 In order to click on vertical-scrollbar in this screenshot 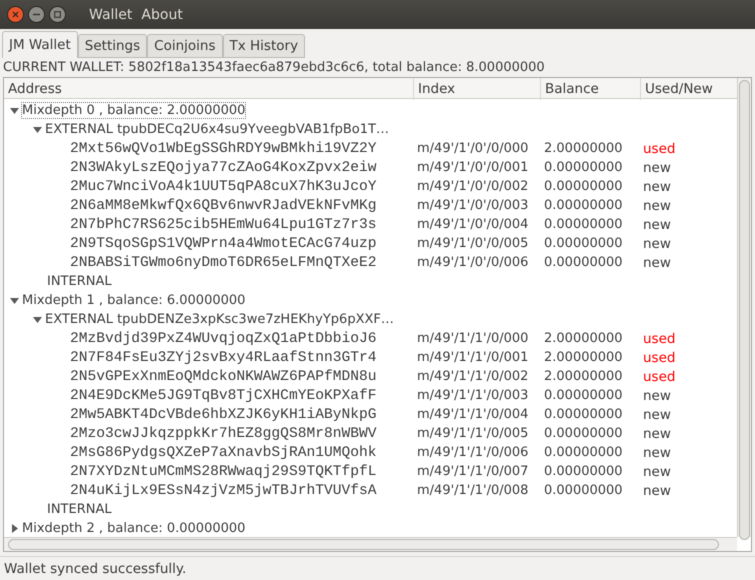, I will do `click(744, 307)`.